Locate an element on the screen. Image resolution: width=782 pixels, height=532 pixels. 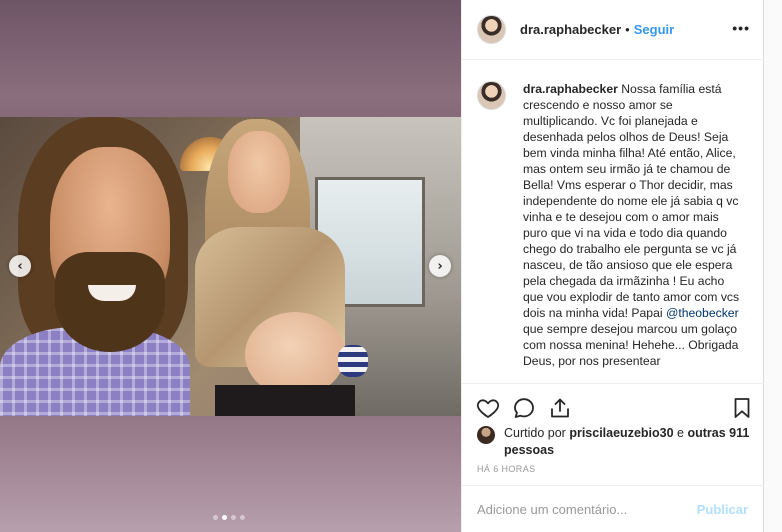
carousel-next-button: › is located at coordinates (440, 266).